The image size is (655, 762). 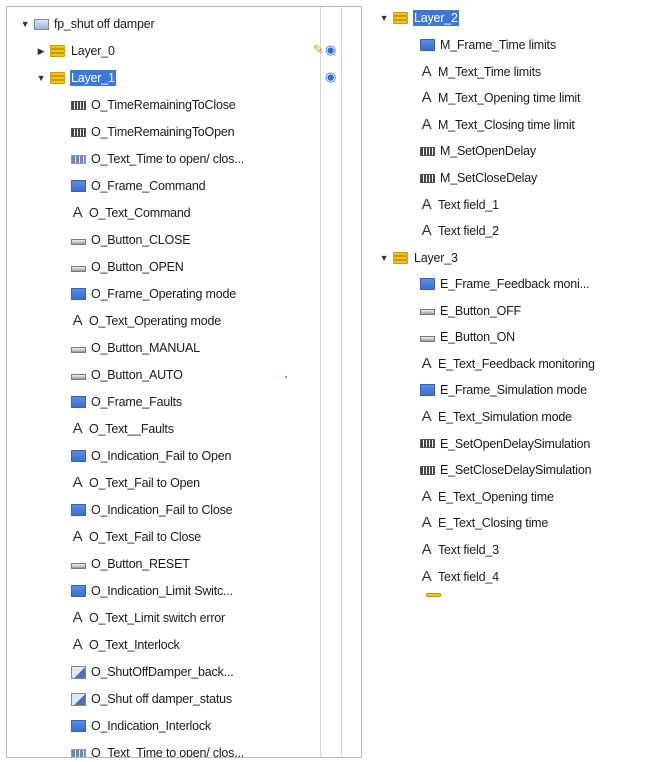 I want to click on tree-item: O_Button_OPEN, so click(x=128, y=267).